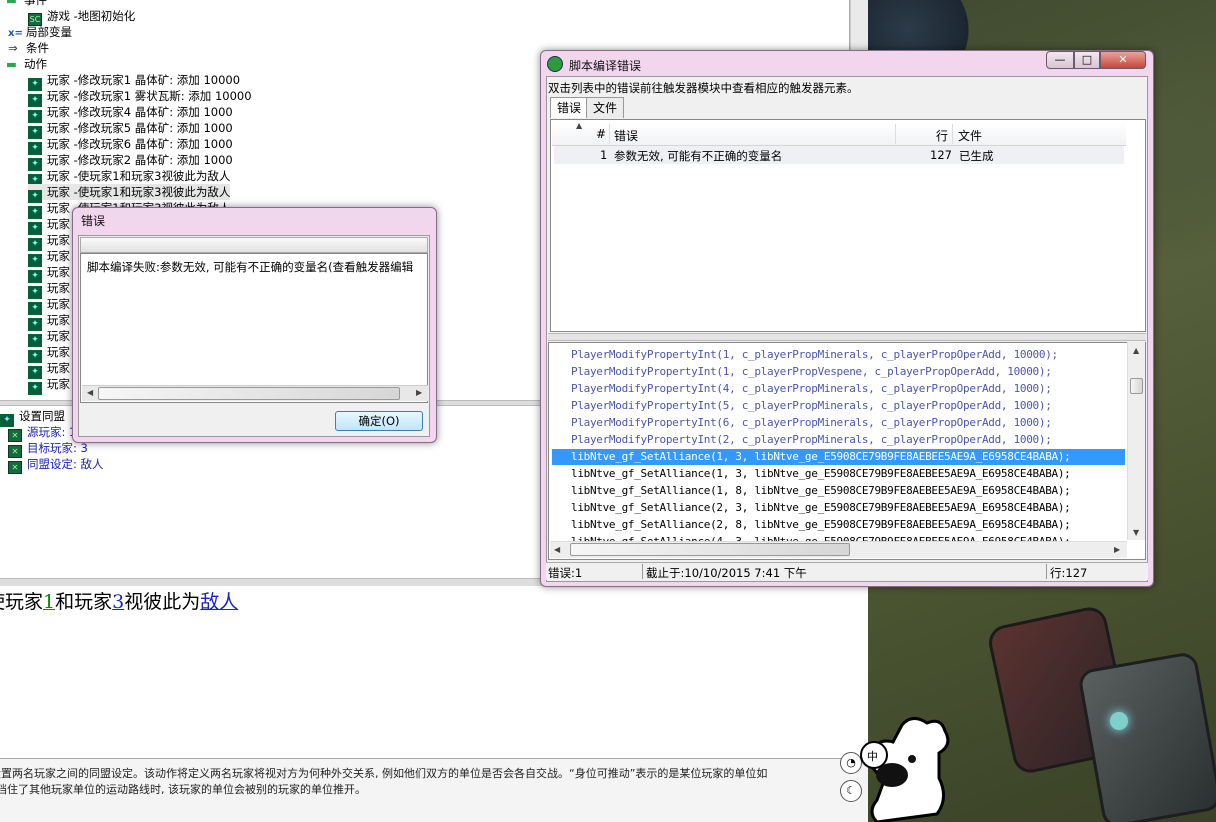  Describe the element at coordinates (162, 602) in the screenshot. I see `sentence-text: 视彼此为` at that location.